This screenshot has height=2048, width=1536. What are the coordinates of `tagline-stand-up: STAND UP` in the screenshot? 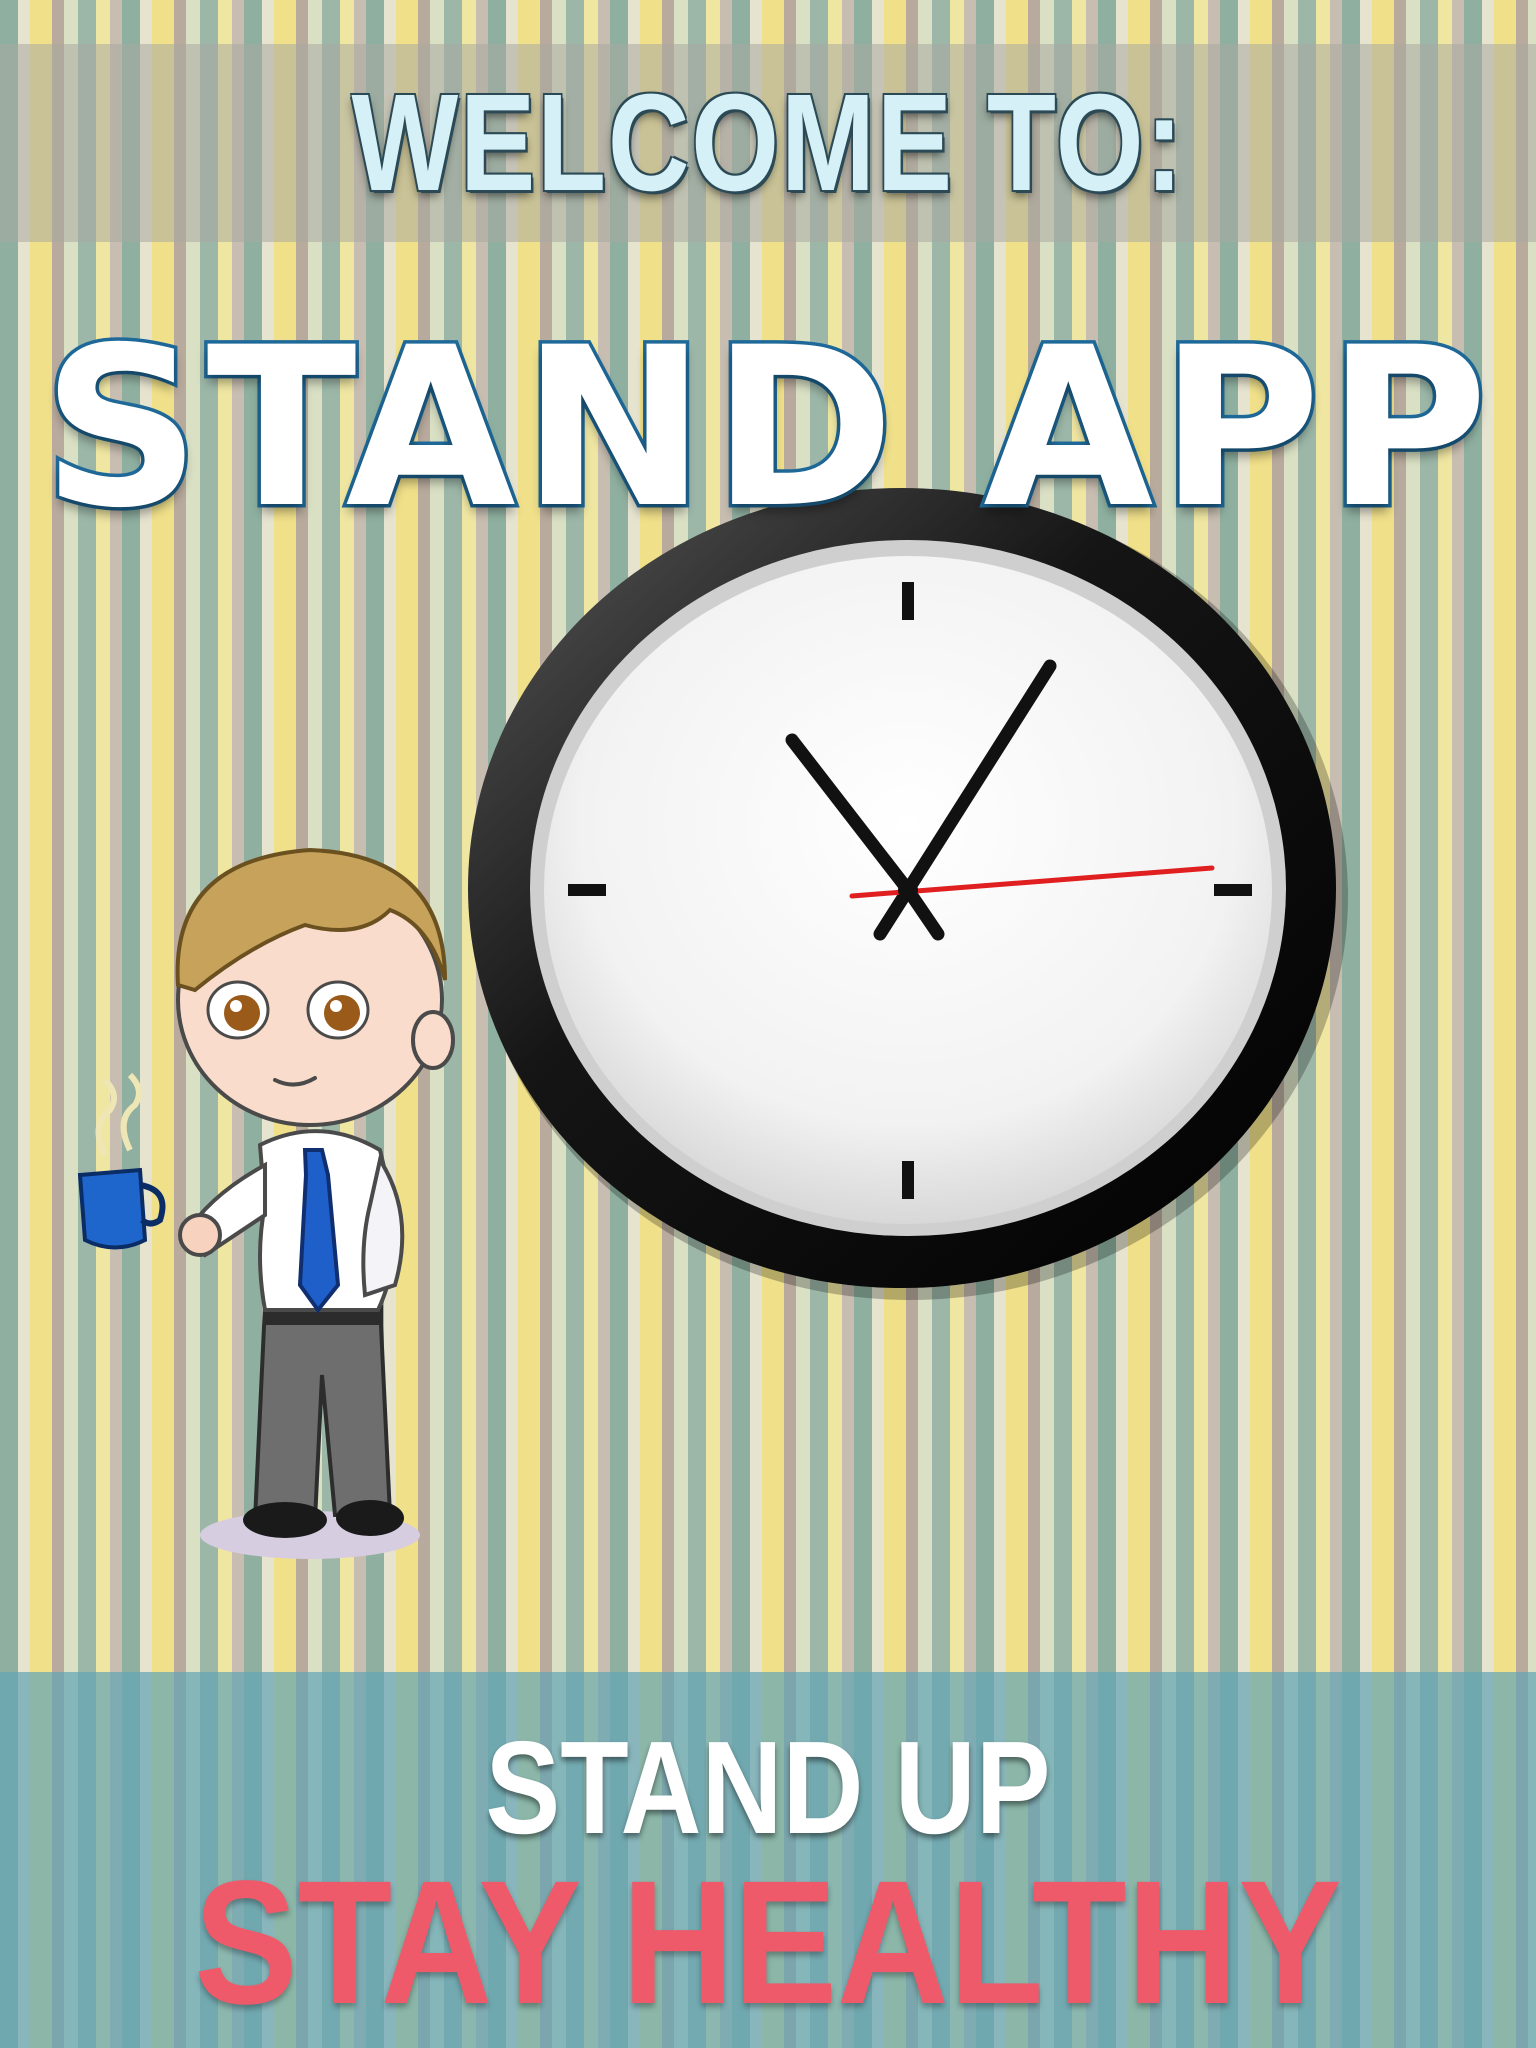 It's located at (768, 1787).